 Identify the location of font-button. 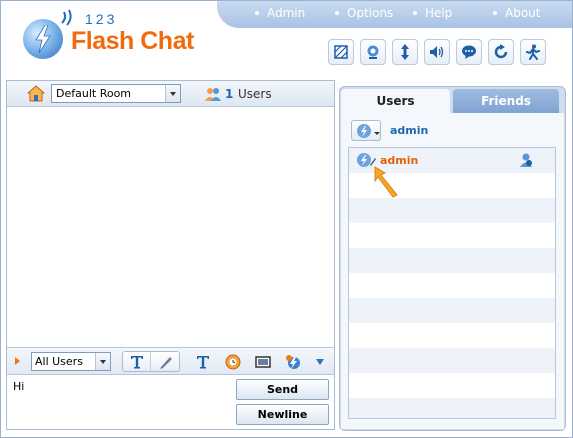
(201, 362).